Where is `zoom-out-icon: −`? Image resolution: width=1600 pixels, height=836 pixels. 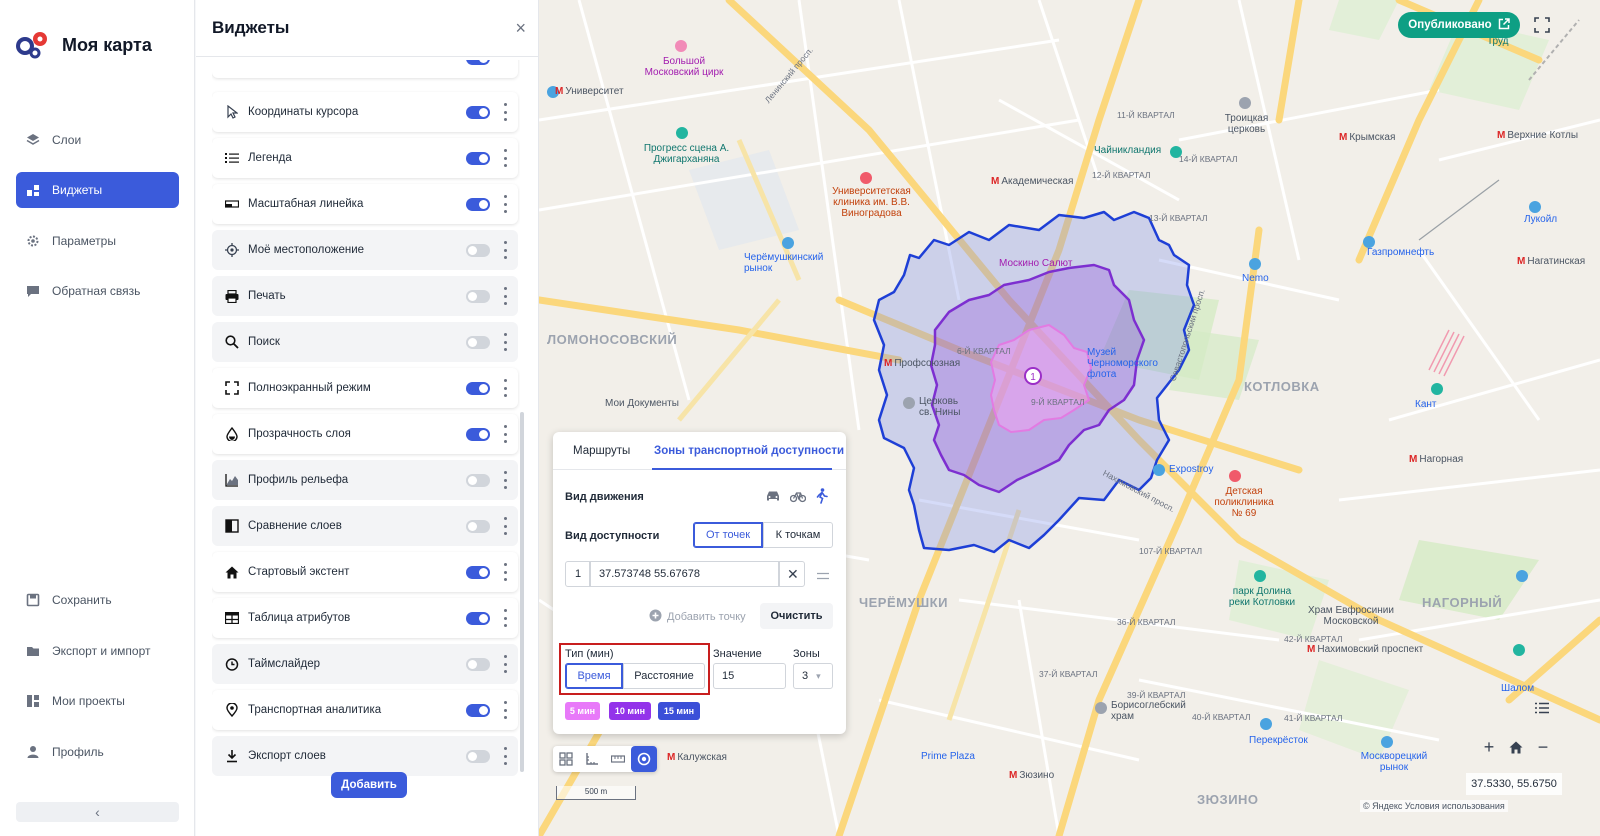
zoom-out-icon: − is located at coordinates (1543, 747).